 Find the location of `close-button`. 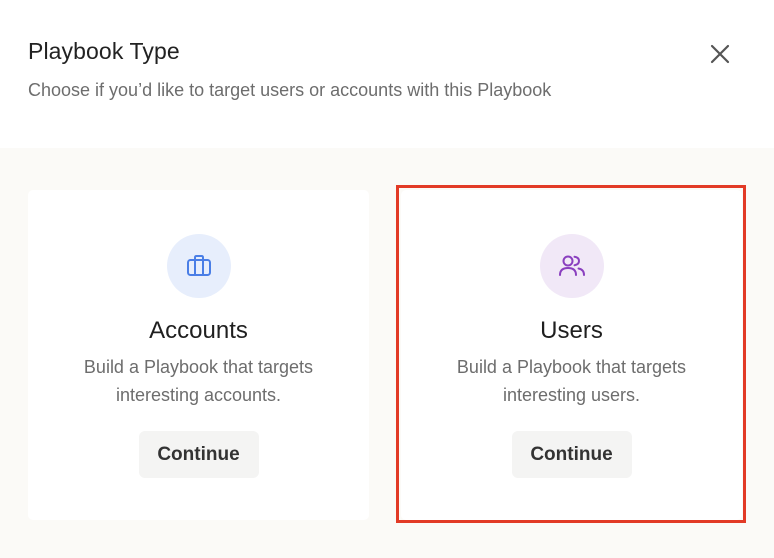

close-button is located at coordinates (720, 54).